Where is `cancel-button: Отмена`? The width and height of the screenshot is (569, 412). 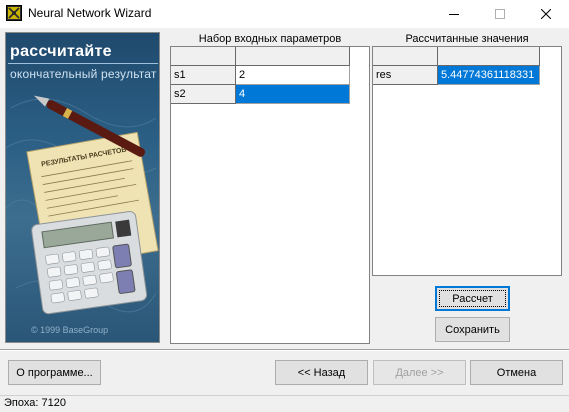 cancel-button: Отмена is located at coordinates (516, 372).